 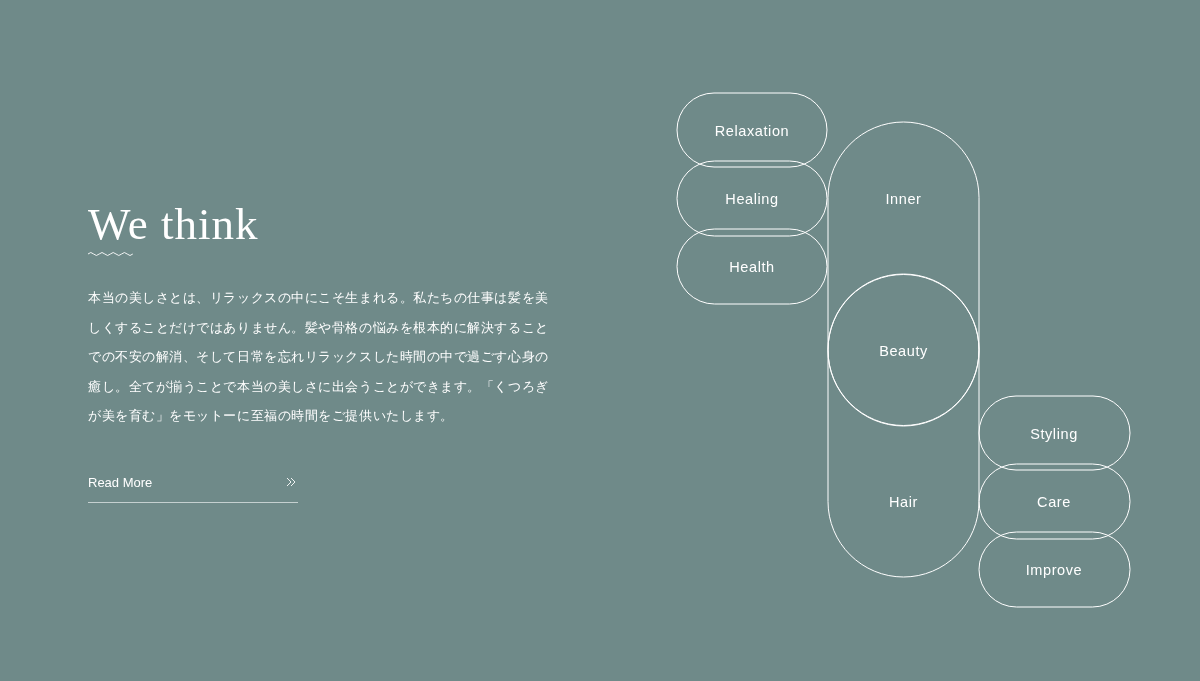 I want to click on node-label: Beauty, so click(x=903, y=351).